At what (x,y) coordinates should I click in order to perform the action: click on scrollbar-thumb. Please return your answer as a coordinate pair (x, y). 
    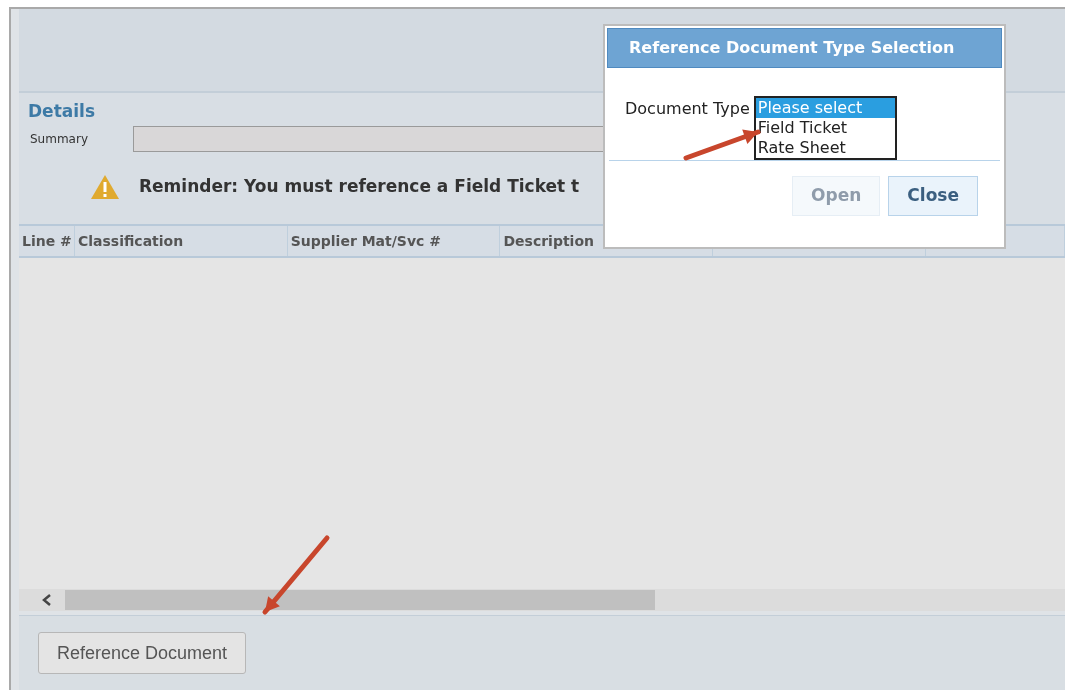
    Looking at the image, I should click on (360, 600).